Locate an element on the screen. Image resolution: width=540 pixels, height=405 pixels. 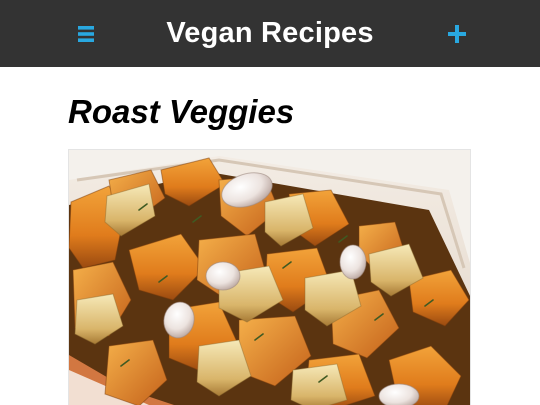
recipe-title: Roast Veggies is located at coordinates (181, 111).